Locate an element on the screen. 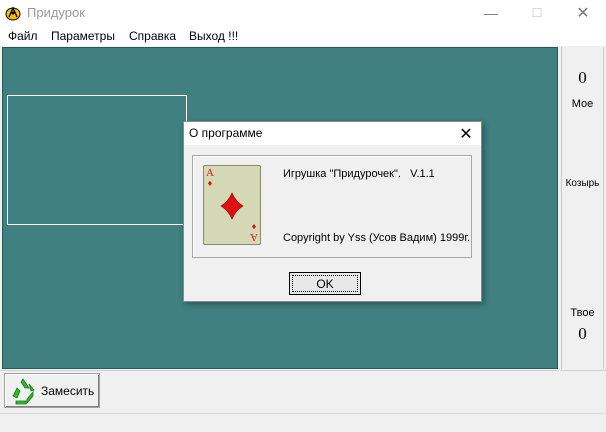 The width and height of the screenshot is (606, 432). window-title: Придурок is located at coordinates (56, 12).